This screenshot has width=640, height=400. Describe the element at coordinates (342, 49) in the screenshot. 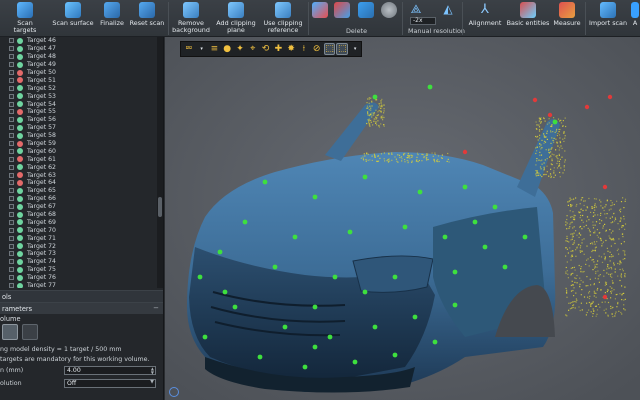

I see `multi-select-icon: ⬚` at that location.